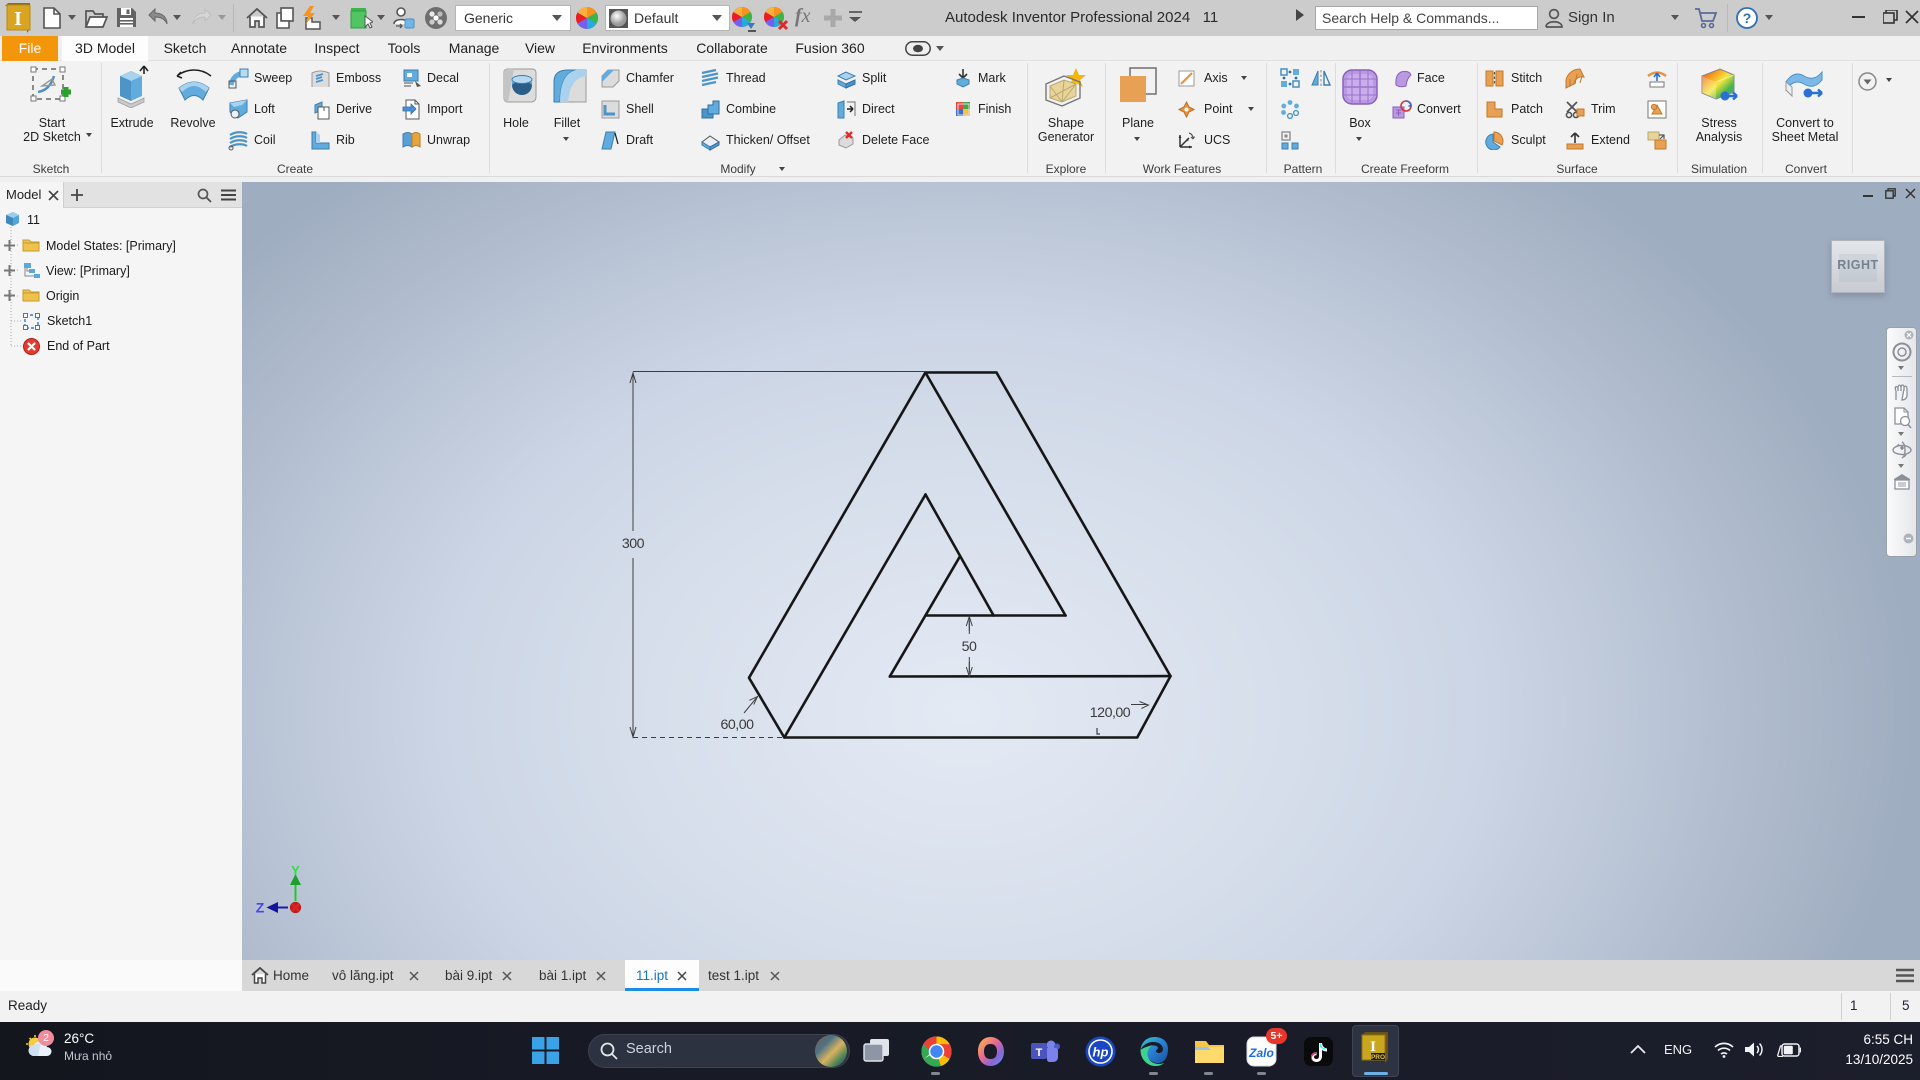 The width and height of the screenshot is (1920, 1080). Describe the element at coordinates (969, 647) in the screenshot. I see `svg-text: 50` at that location.